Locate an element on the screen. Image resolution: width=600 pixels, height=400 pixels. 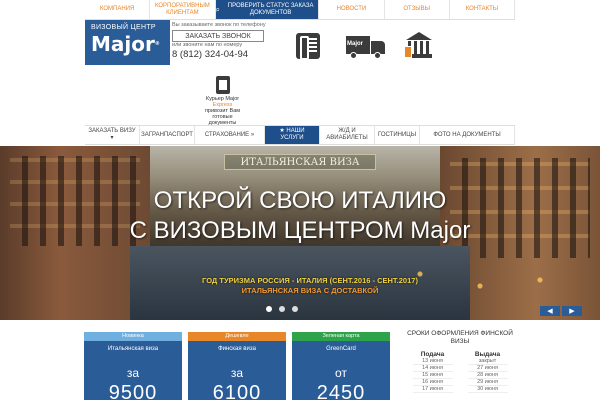
subnav-insurance: СТРАХОВАНИЕ » is located at coordinates (230, 135).